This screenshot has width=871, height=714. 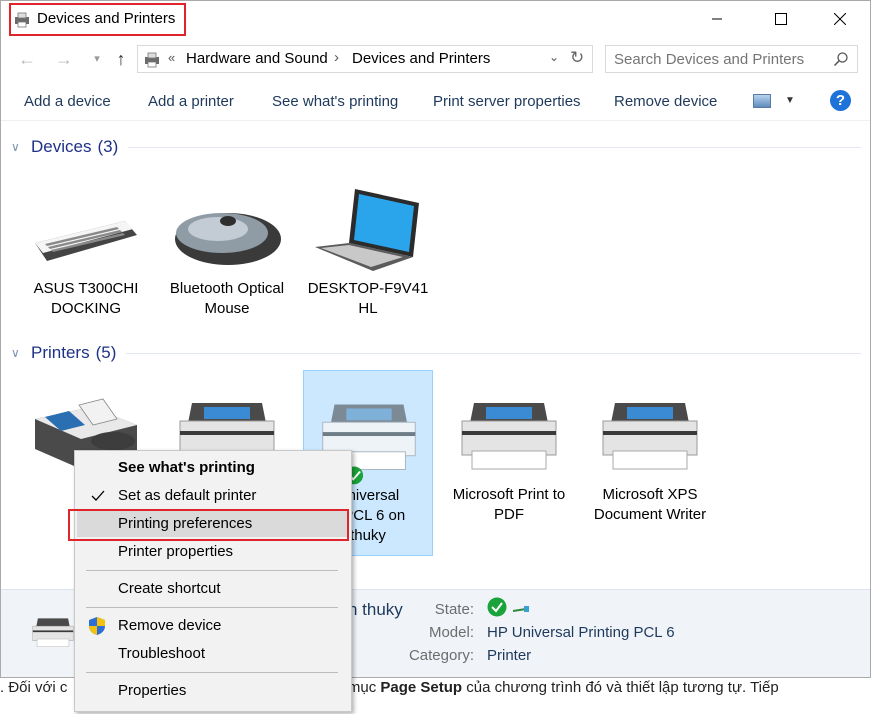 What do you see at coordinates (61, 146) in the screenshot?
I see `devices-group-label: Devices` at bounding box center [61, 146].